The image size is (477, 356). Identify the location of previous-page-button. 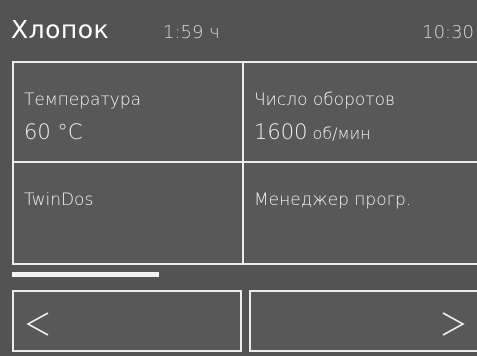
(127, 321).